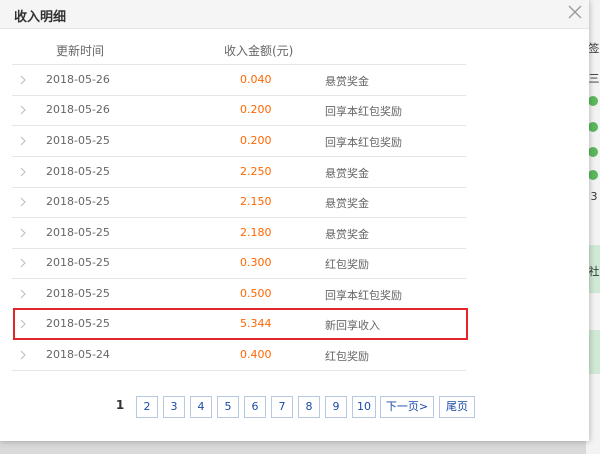 The width and height of the screenshot is (600, 454). I want to click on table-row: 2018-05-25 2.150 悬赏奖金, so click(239, 202).